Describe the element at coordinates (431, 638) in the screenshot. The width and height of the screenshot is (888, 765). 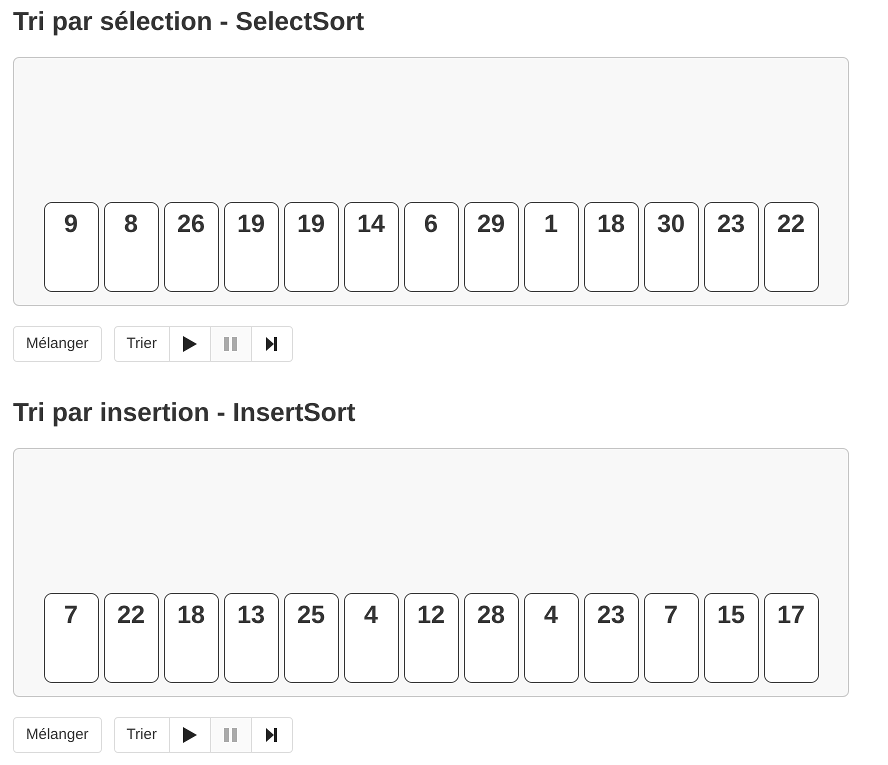
I see `number-card: 12` at that location.